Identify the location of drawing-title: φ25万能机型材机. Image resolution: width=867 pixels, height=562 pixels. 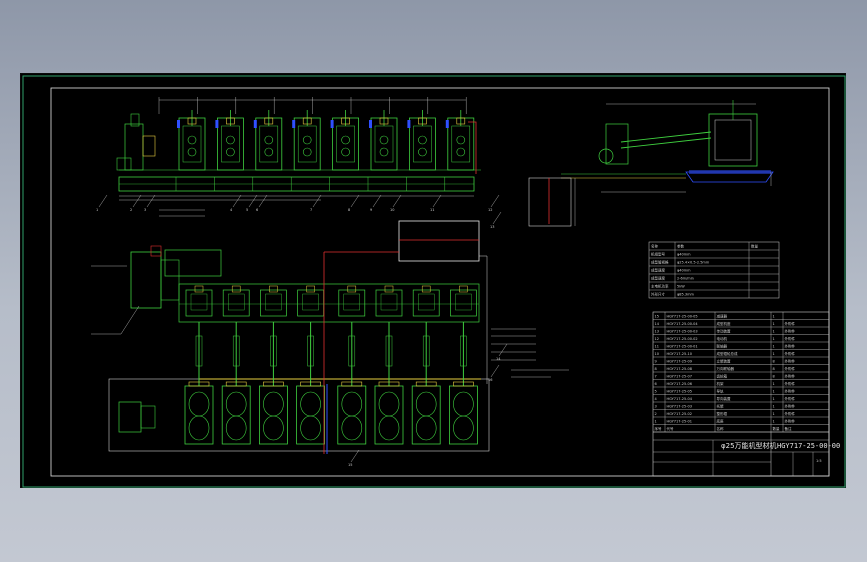
(749, 445).